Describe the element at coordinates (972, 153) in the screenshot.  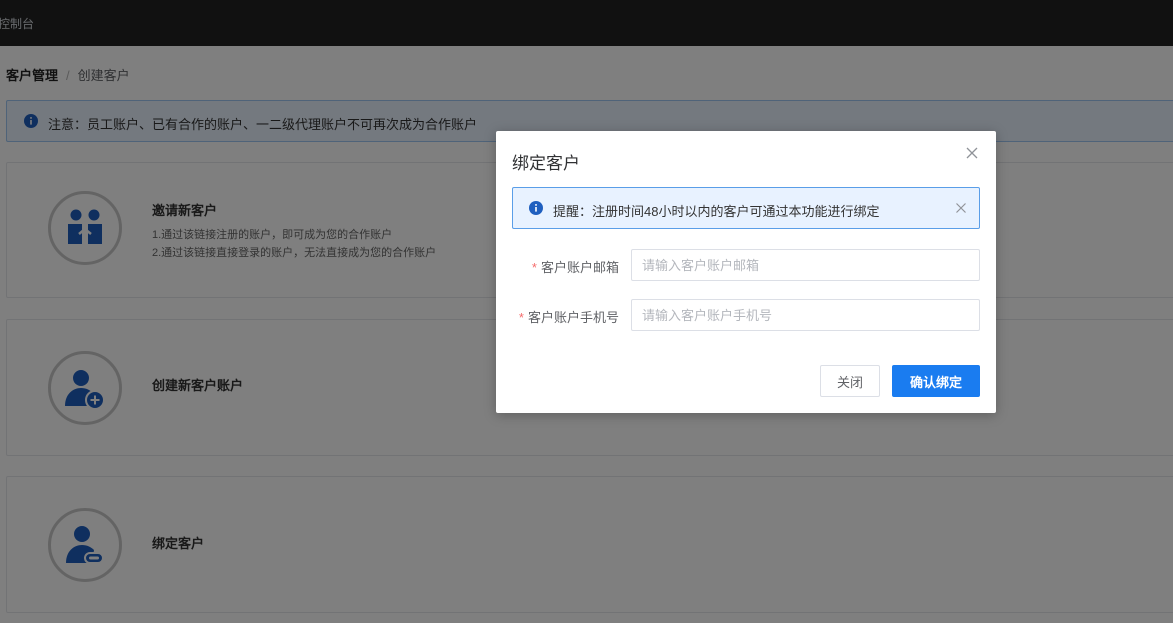
I see `dialog-close-icon` at that location.